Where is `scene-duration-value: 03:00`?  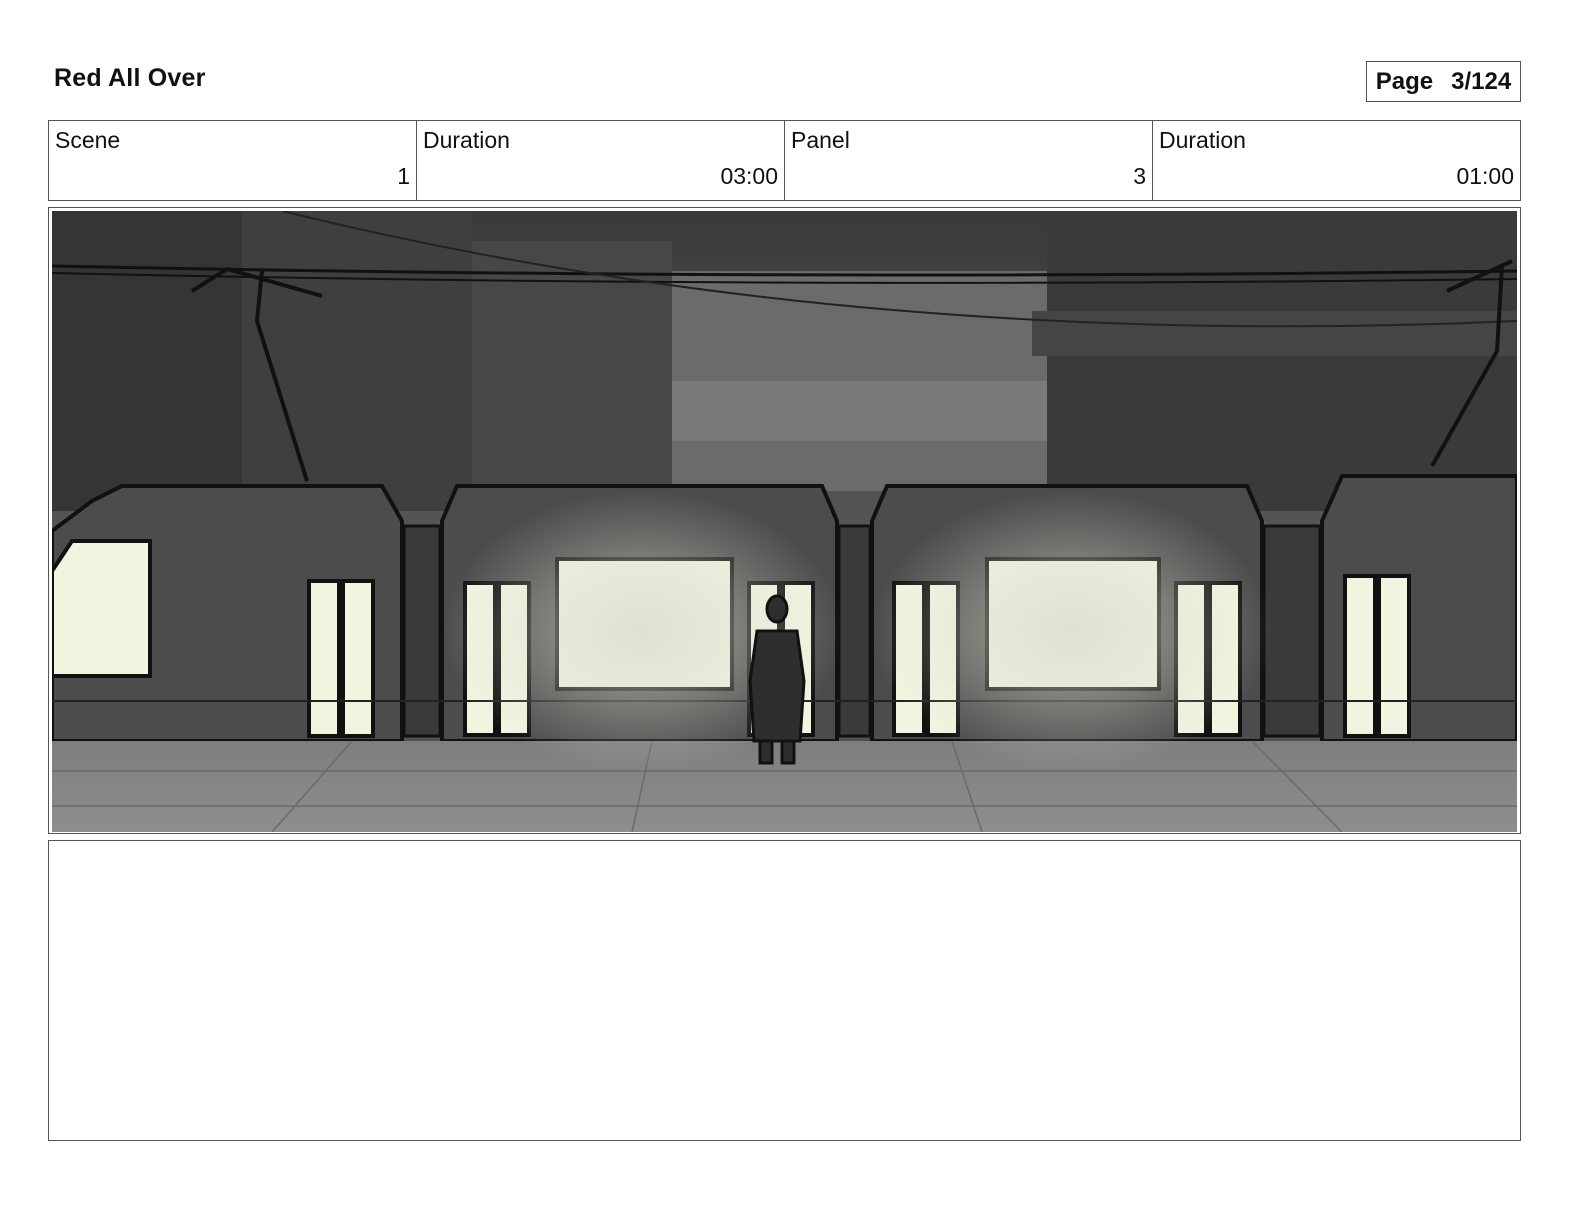
scene-duration-value: 03:00 is located at coordinates (749, 176).